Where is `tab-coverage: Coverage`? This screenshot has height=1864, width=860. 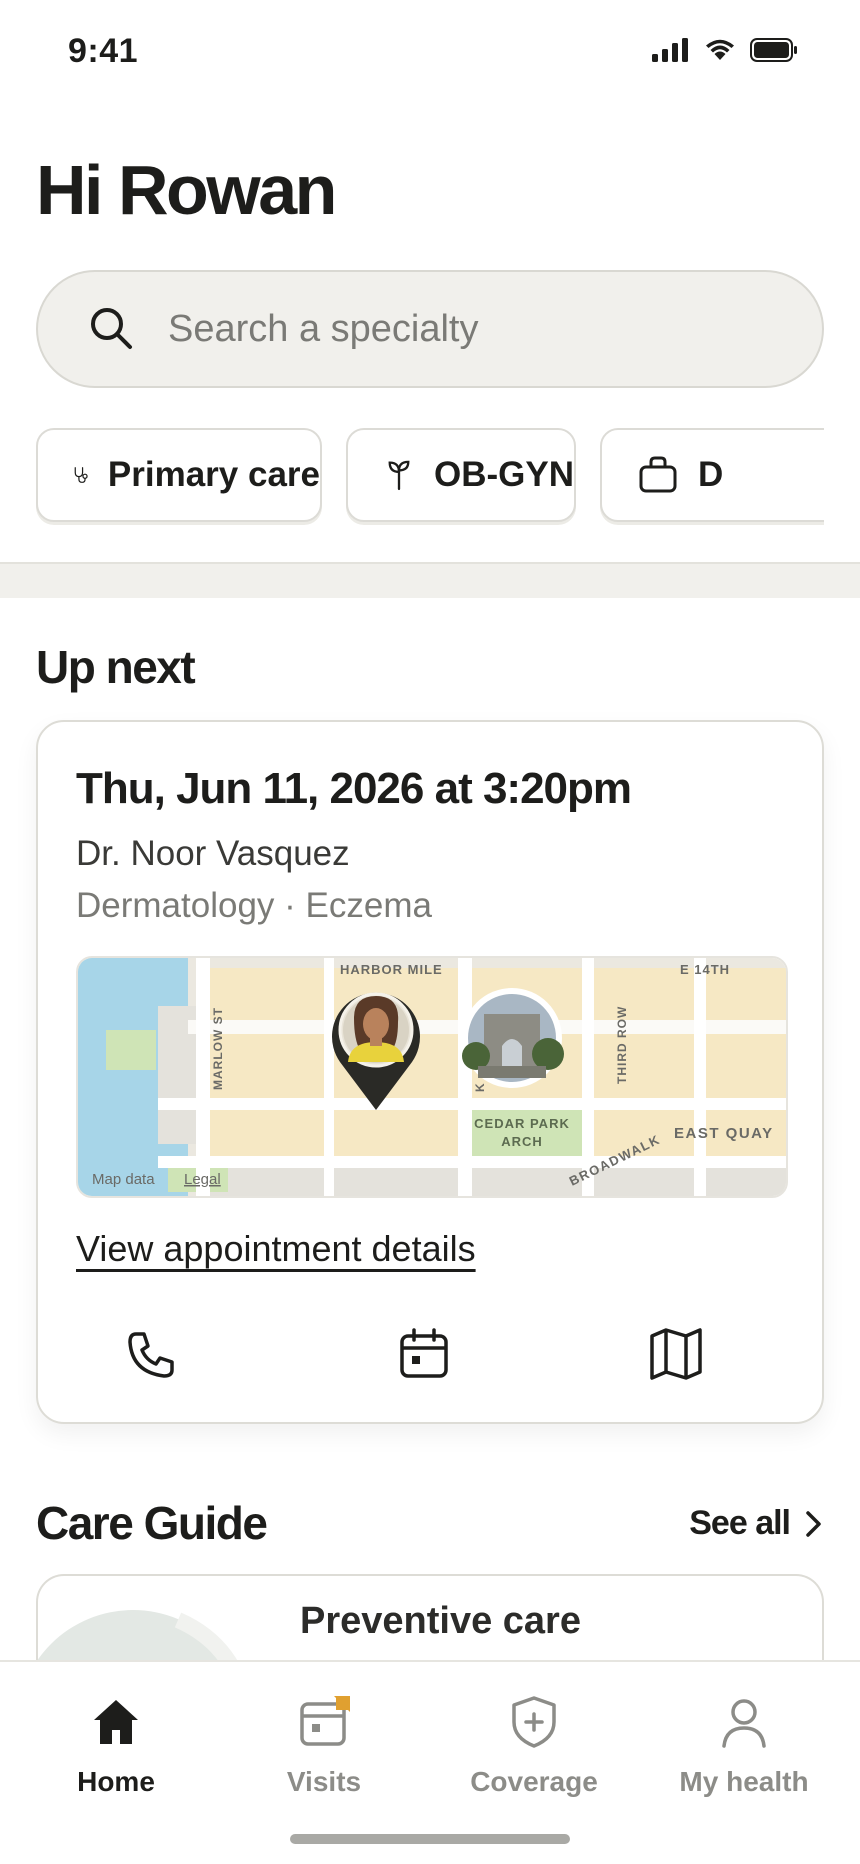 tab-coverage: Coverage is located at coordinates (534, 1745).